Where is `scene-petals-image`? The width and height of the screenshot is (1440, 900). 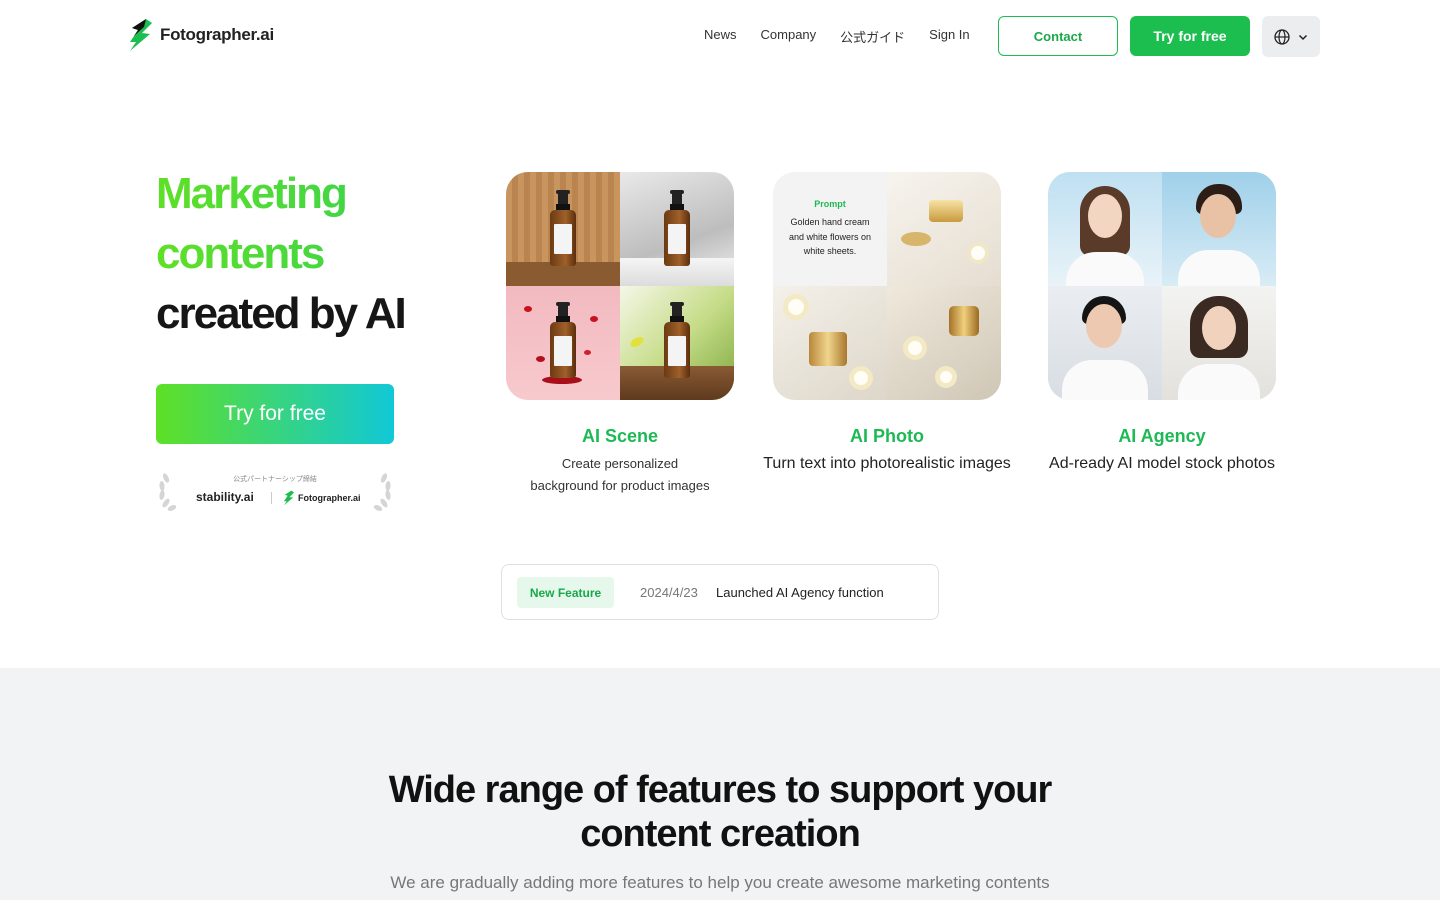
scene-petals-image is located at coordinates (563, 343).